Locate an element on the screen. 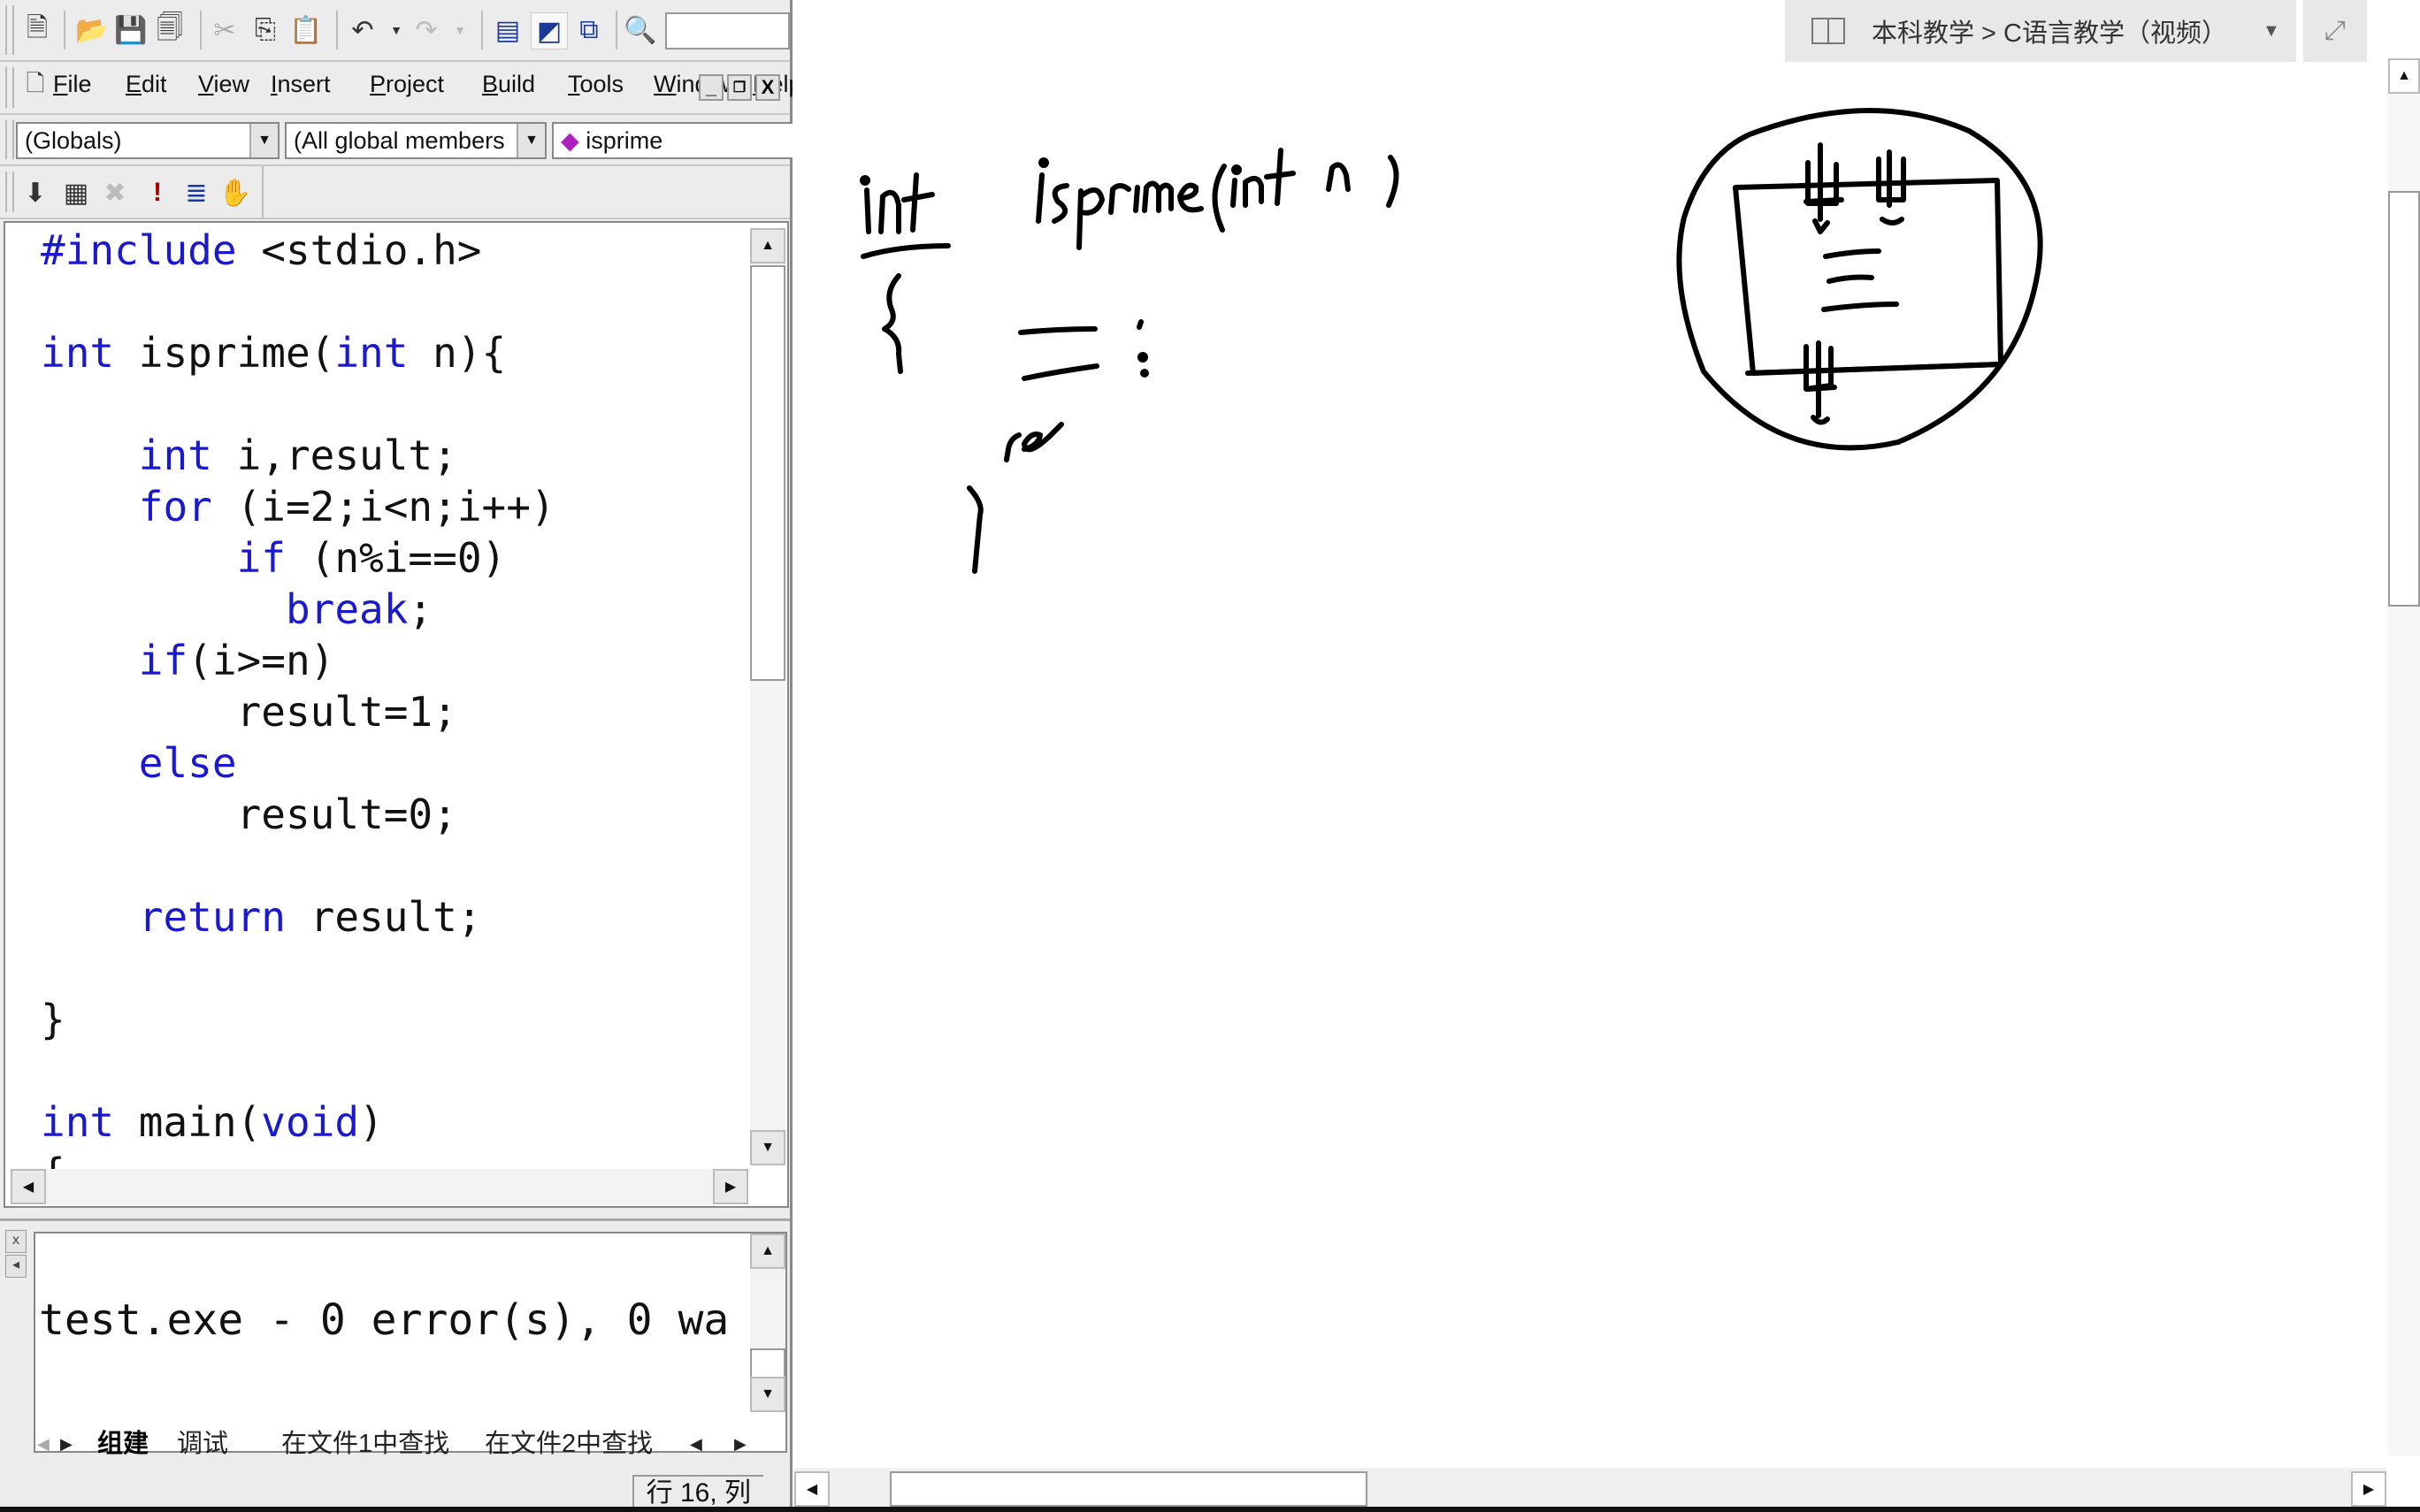 This screenshot has height=1512, width=2420. undo-icon: ↶ is located at coordinates (363, 30).